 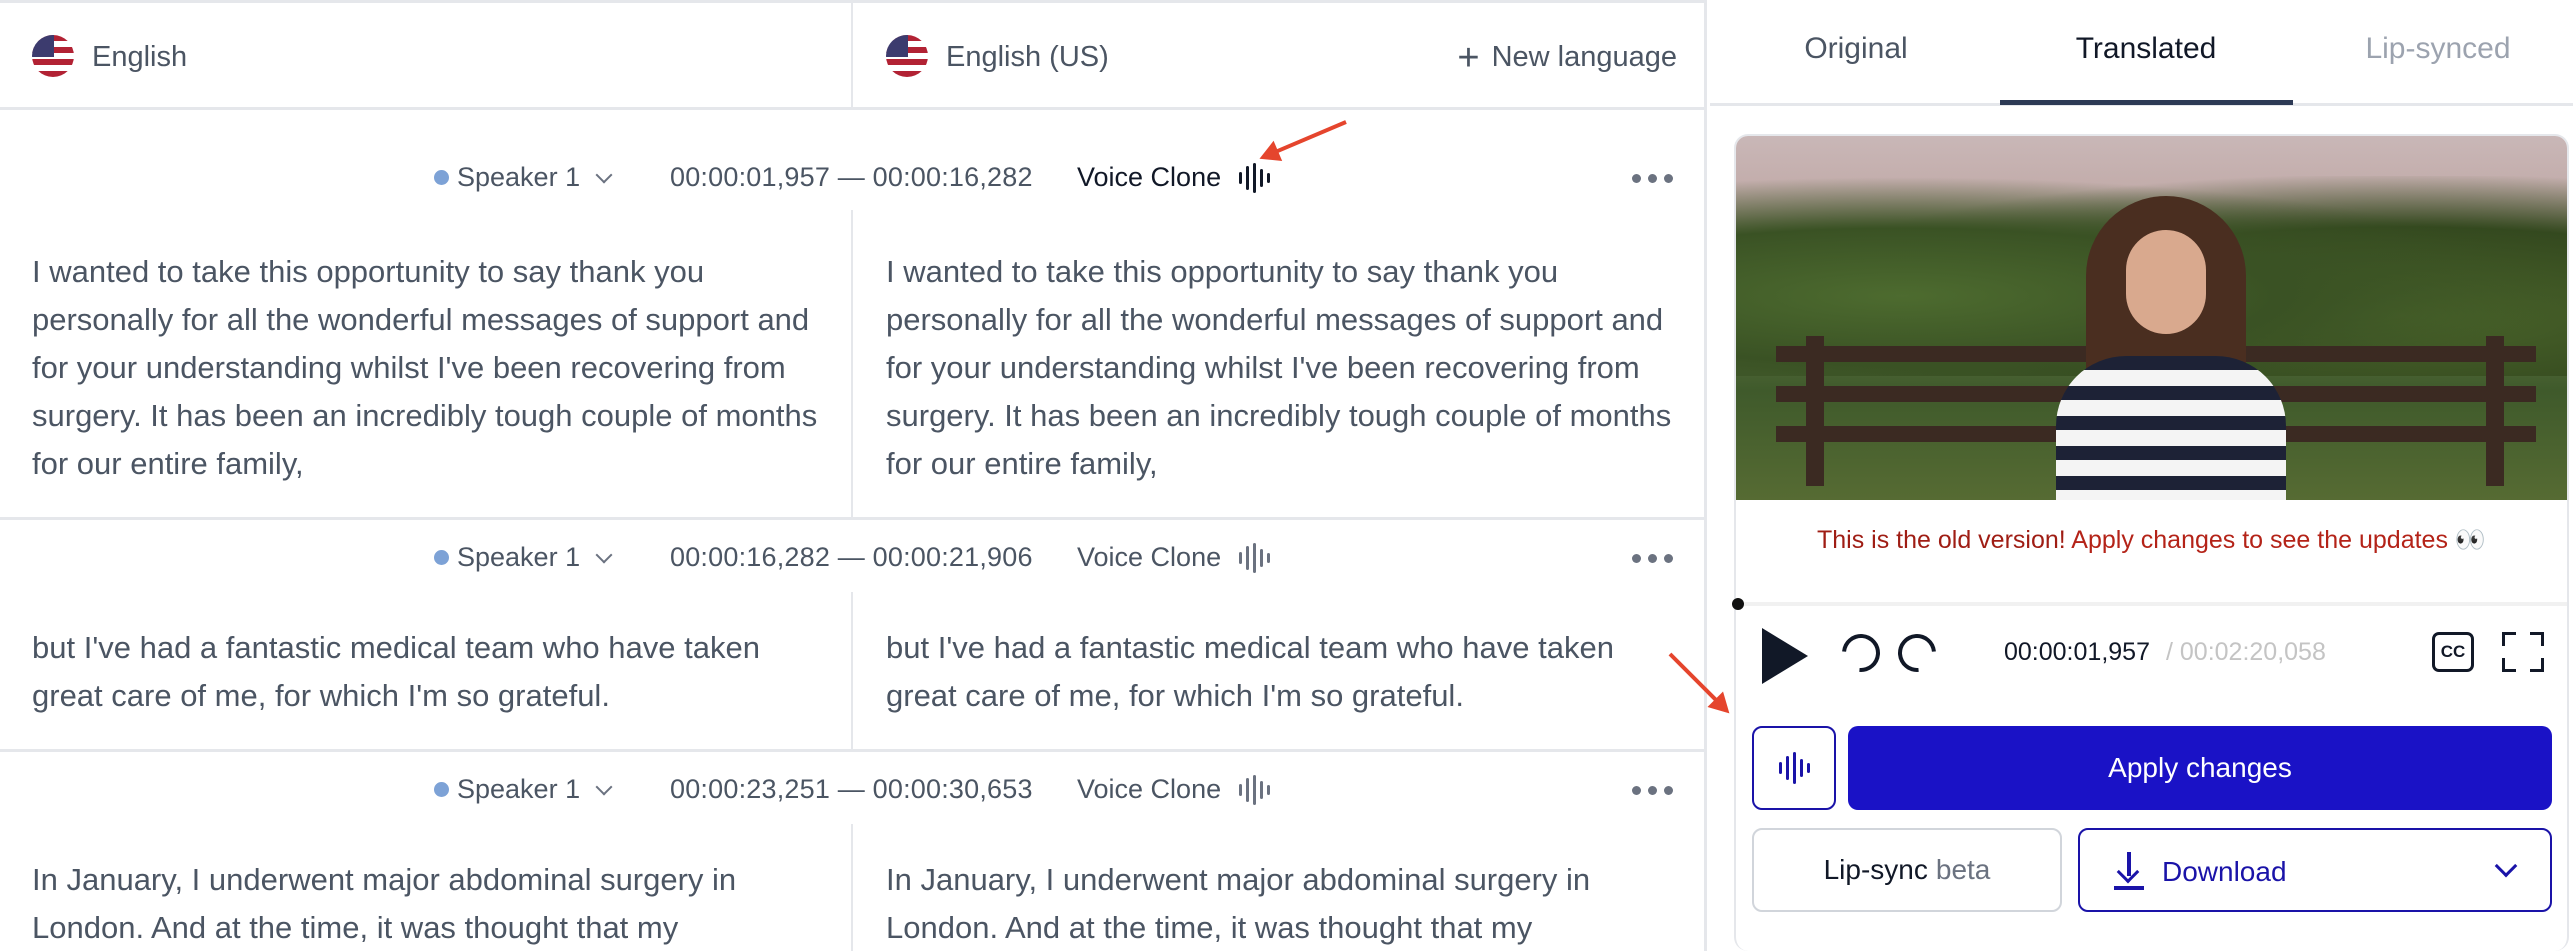 I want to click on view-tabs: Original Translated Lip-synced, so click(x=2141, y=53).